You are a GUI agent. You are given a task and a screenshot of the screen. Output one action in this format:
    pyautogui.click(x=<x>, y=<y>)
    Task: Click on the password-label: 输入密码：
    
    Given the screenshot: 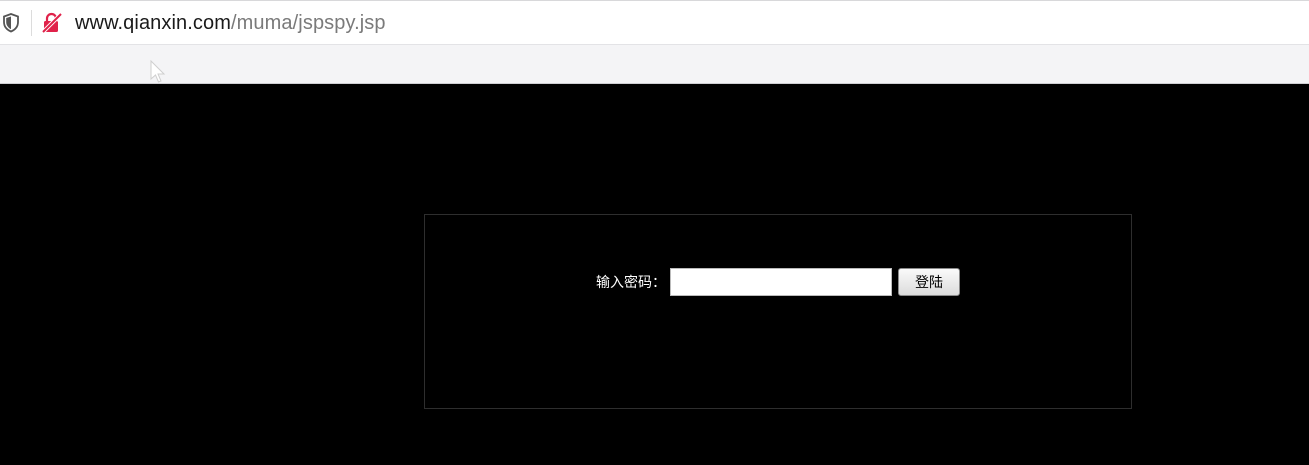 What is the action you would take?
    pyautogui.click(x=631, y=283)
    